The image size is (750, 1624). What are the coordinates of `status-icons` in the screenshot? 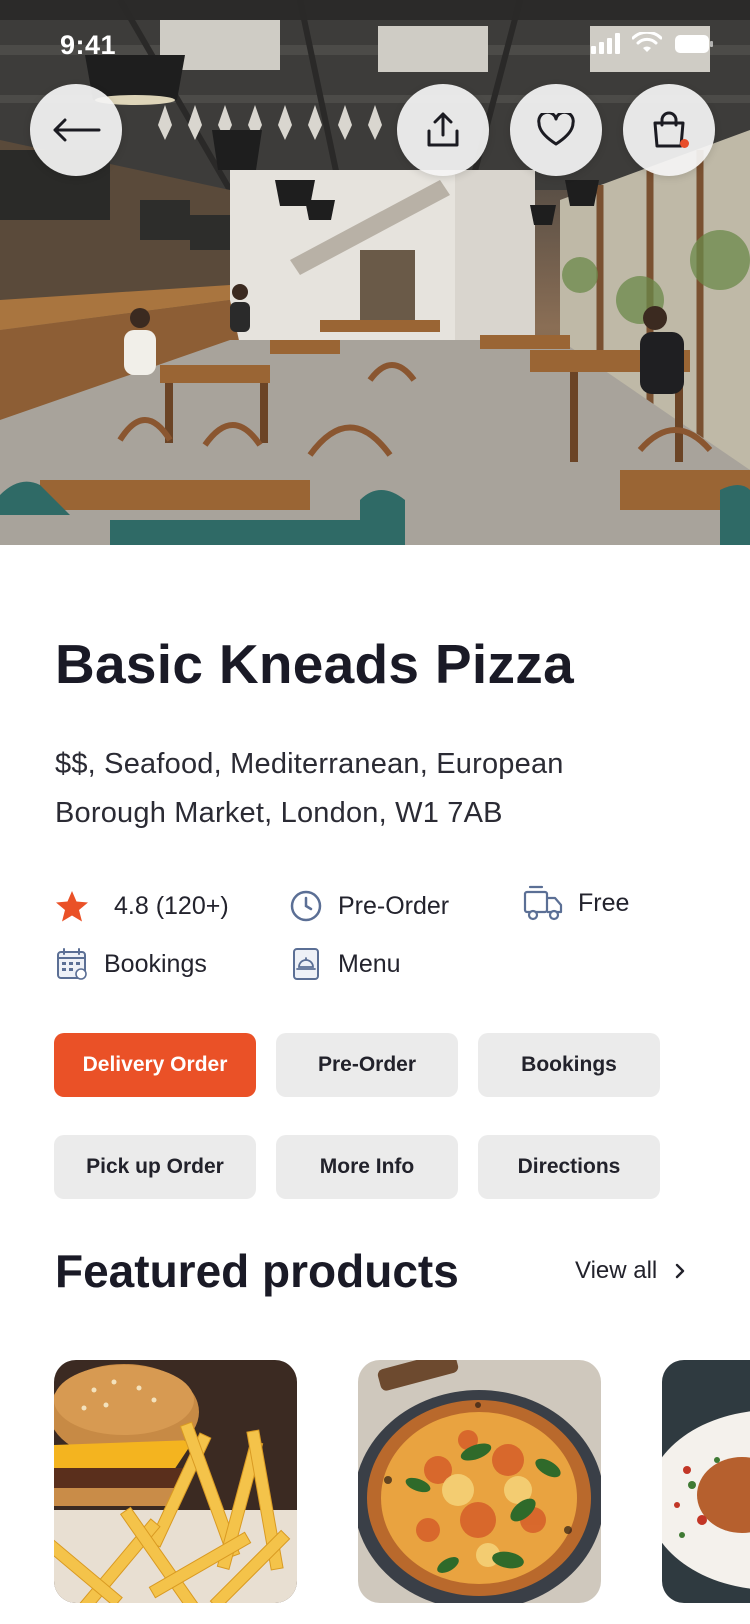 It's located at (652, 43).